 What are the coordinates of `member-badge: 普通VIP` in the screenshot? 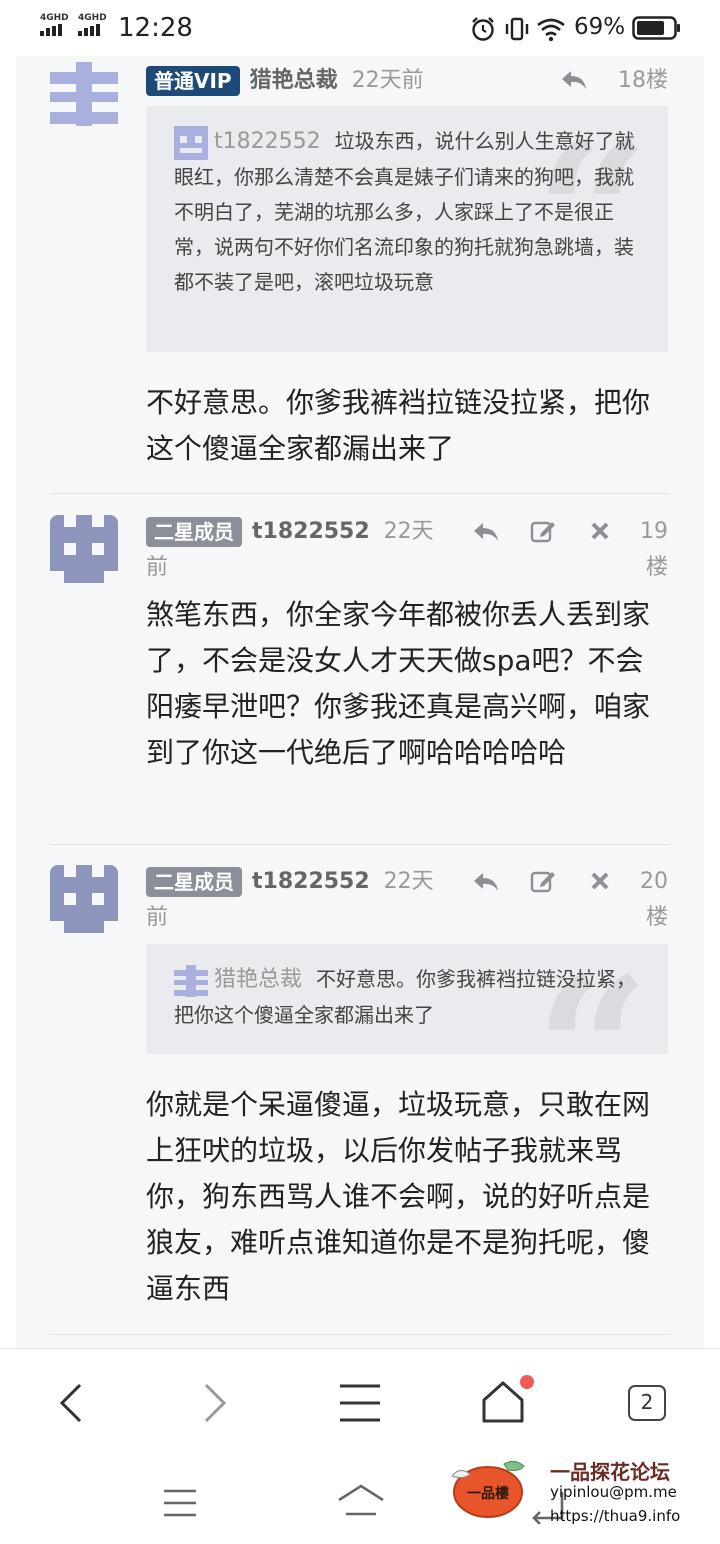 It's located at (193, 81).